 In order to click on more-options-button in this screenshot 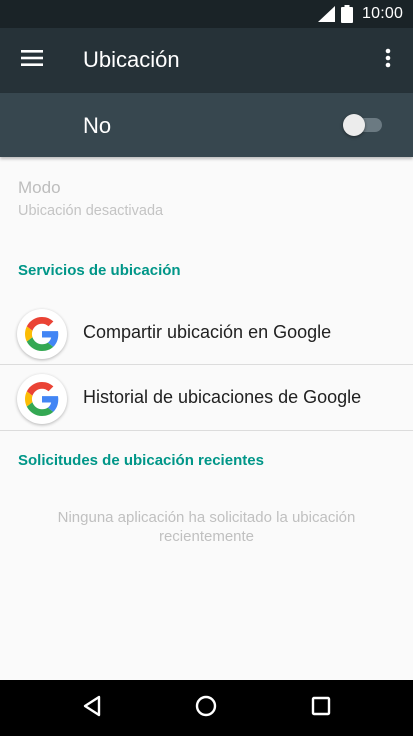, I will do `click(388, 60)`.